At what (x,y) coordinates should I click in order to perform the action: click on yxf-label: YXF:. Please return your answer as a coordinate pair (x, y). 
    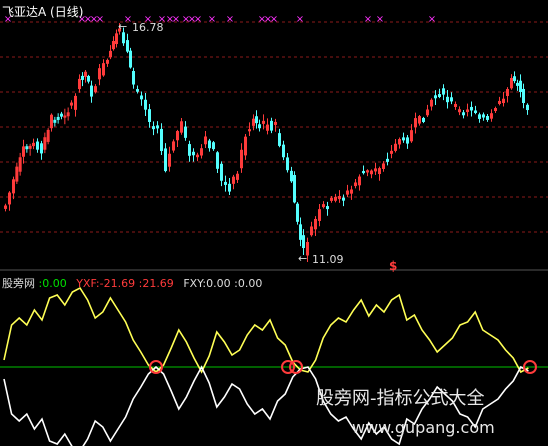
    Looking at the image, I should click on (88, 283).